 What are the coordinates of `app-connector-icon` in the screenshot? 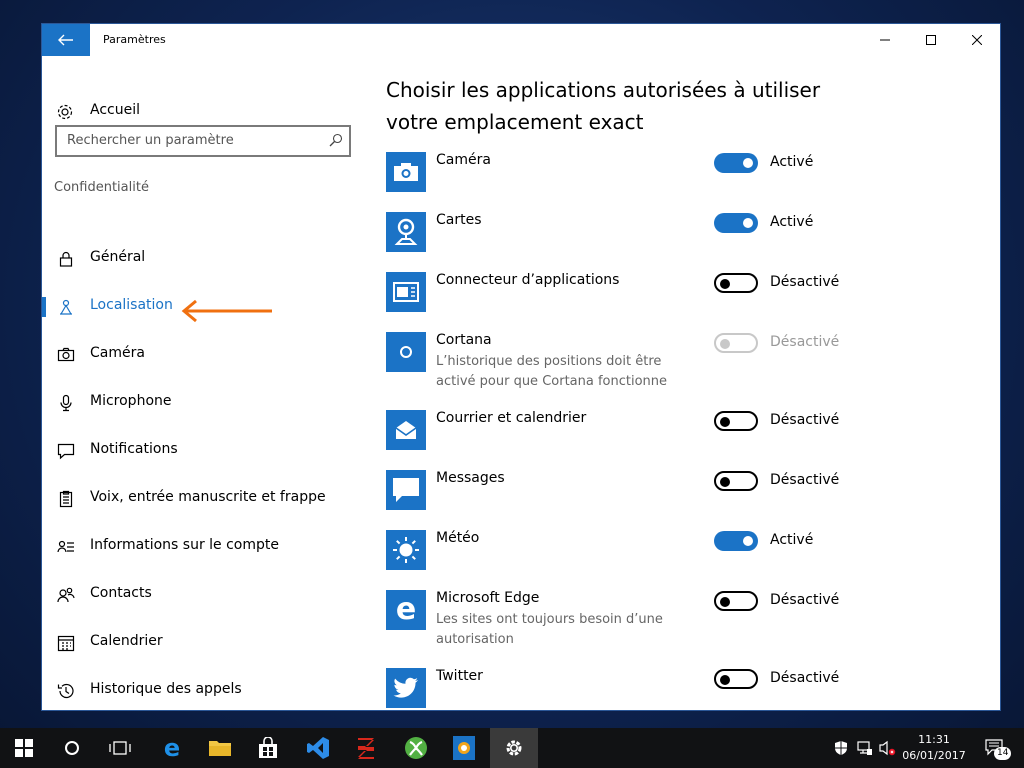 It's located at (406, 292).